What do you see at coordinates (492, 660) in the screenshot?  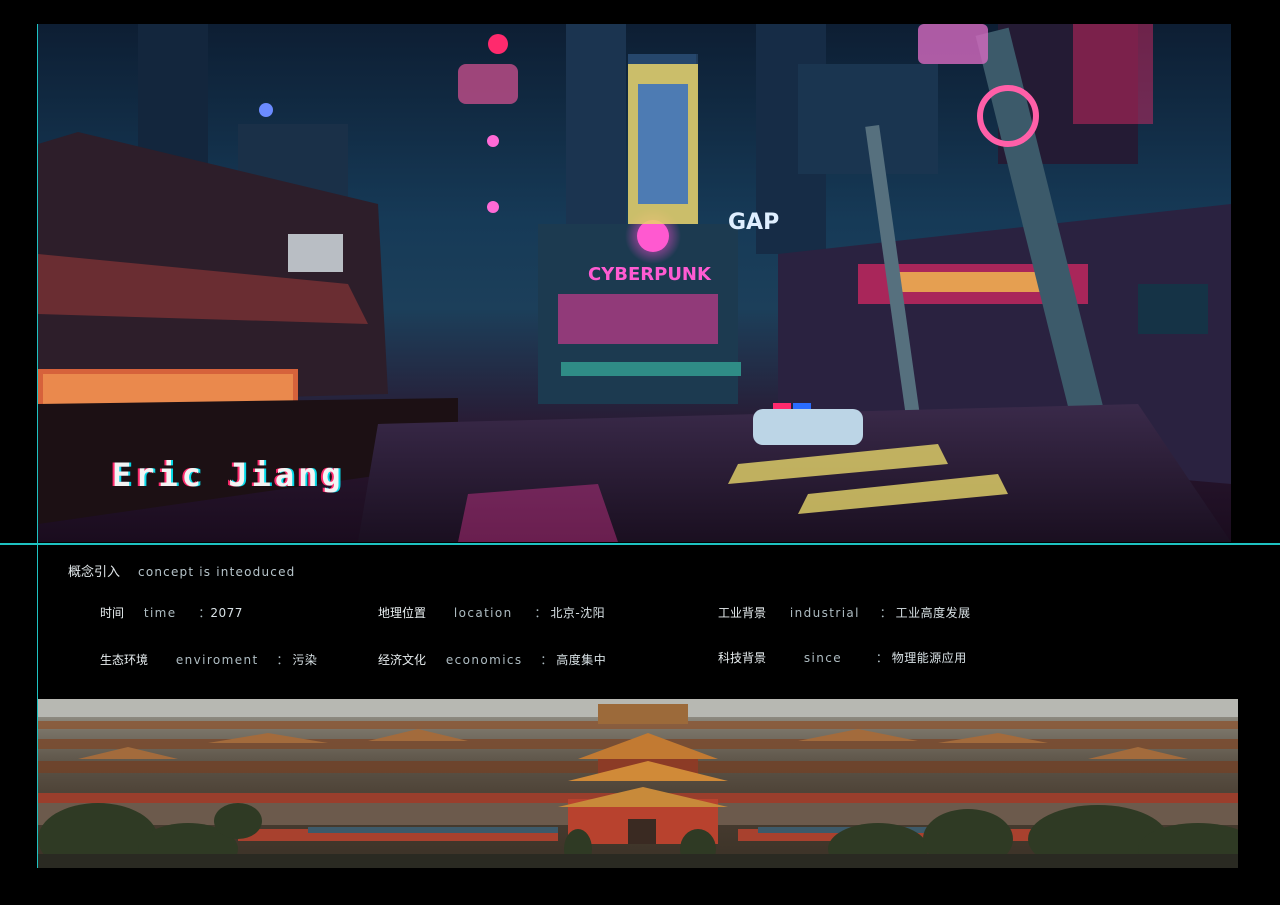 I see `field-economics: 经济文化 economics ： 高度集中` at bounding box center [492, 660].